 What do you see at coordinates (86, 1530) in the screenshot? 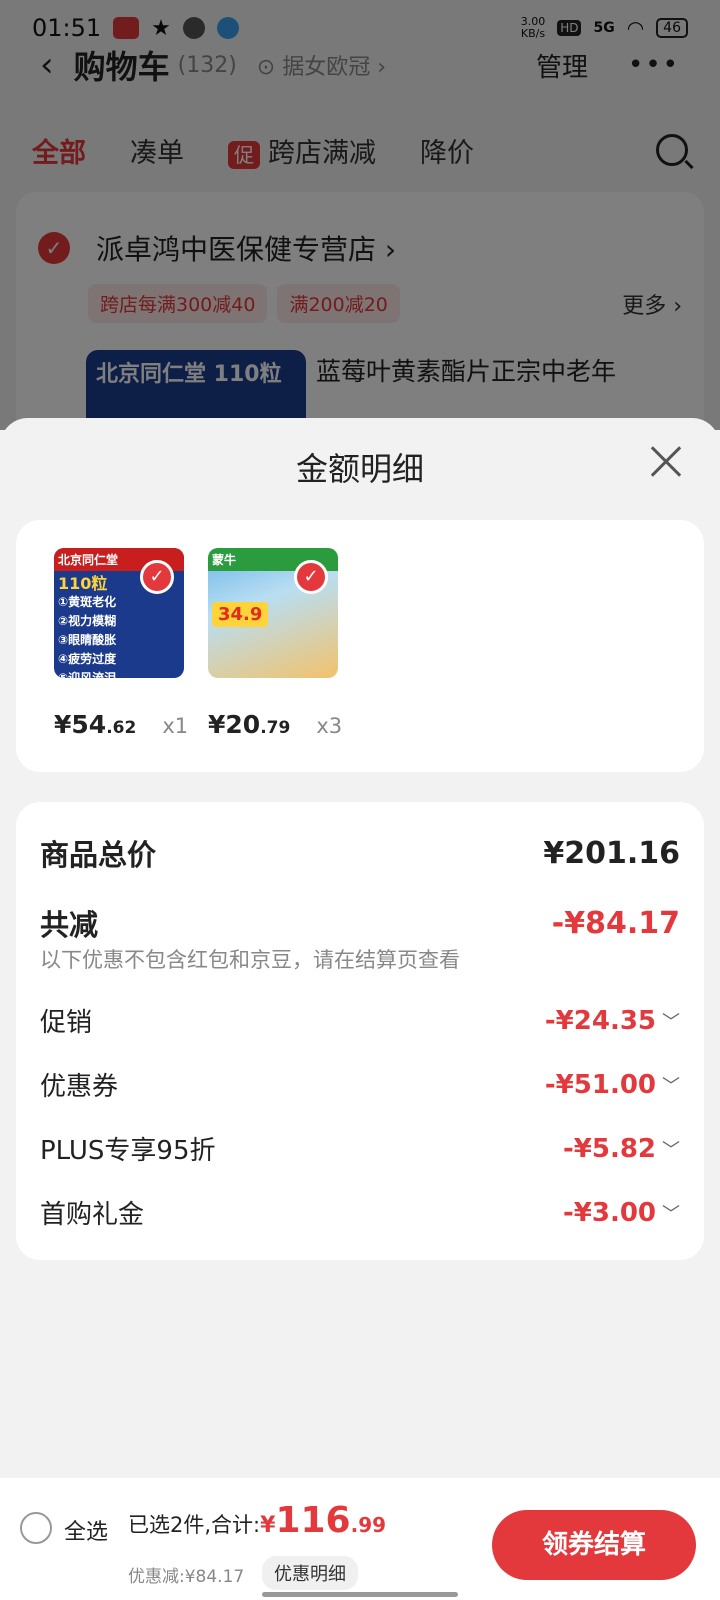
I see `select-all-label: 全选` at bounding box center [86, 1530].